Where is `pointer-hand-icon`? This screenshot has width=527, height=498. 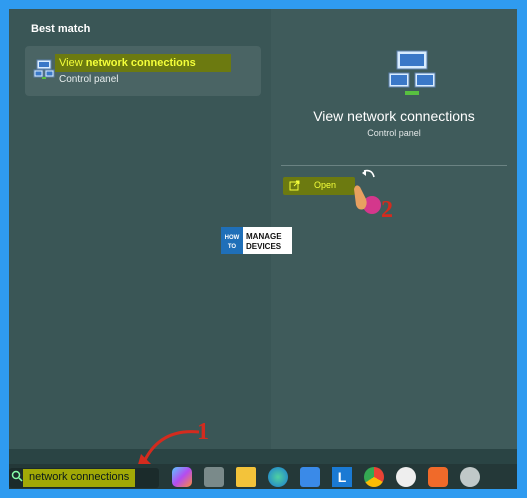
pointer-hand-icon is located at coordinates (367, 191).